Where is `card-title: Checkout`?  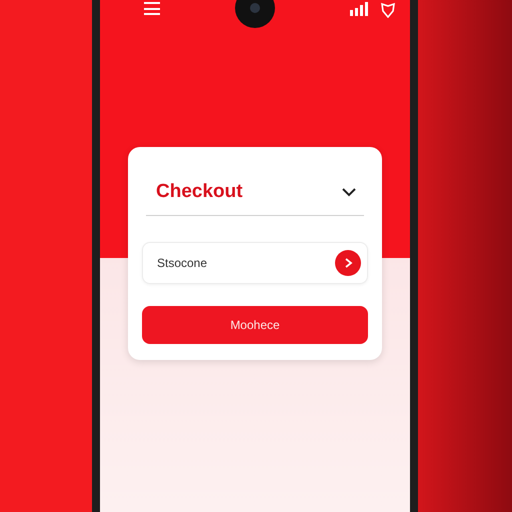
card-title: Checkout is located at coordinates (199, 192).